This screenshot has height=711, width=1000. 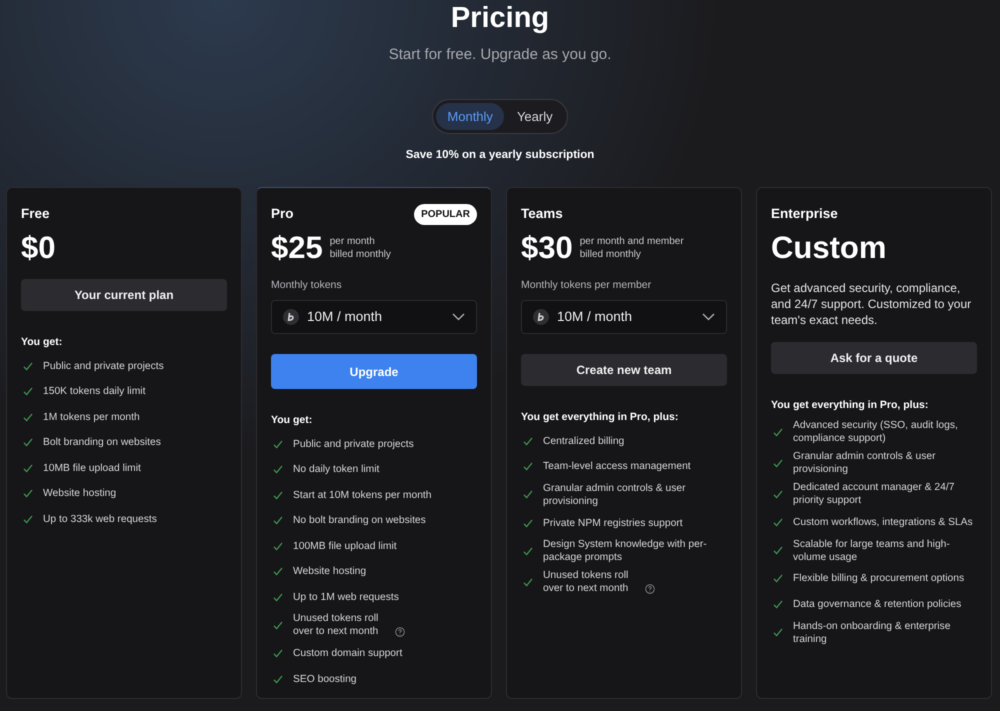 What do you see at coordinates (124, 295) in the screenshot?
I see `plan-button: Your current plan` at bounding box center [124, 295].